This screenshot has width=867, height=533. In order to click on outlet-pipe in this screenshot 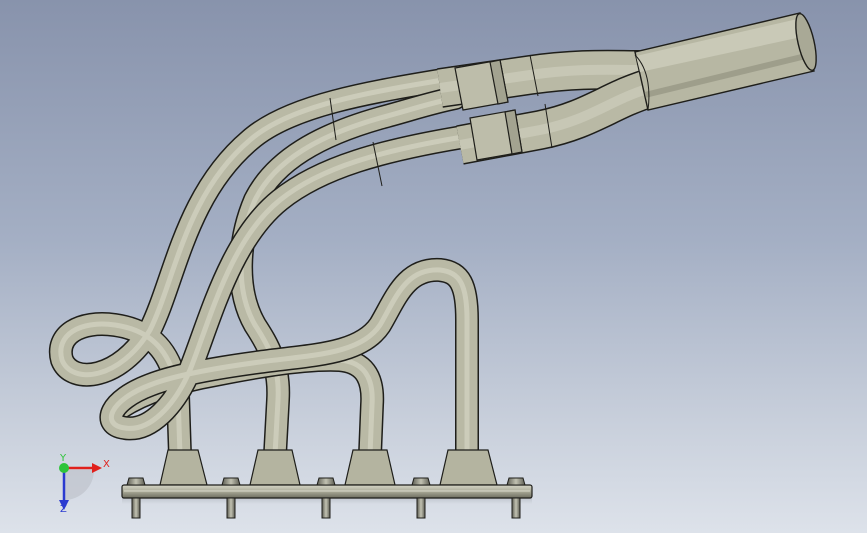, I will do `click(725, 61)`.